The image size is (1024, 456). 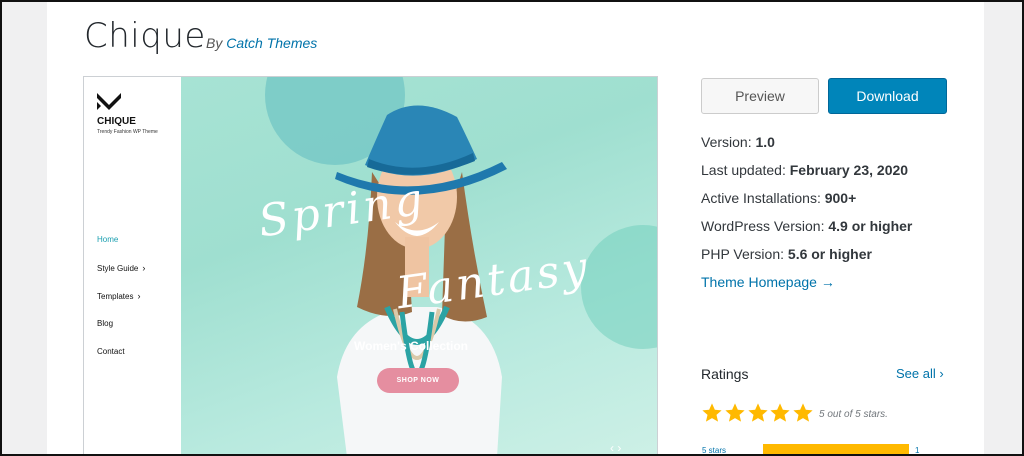 I want to click on rating-bar-fill, so click(x=836, y=450).